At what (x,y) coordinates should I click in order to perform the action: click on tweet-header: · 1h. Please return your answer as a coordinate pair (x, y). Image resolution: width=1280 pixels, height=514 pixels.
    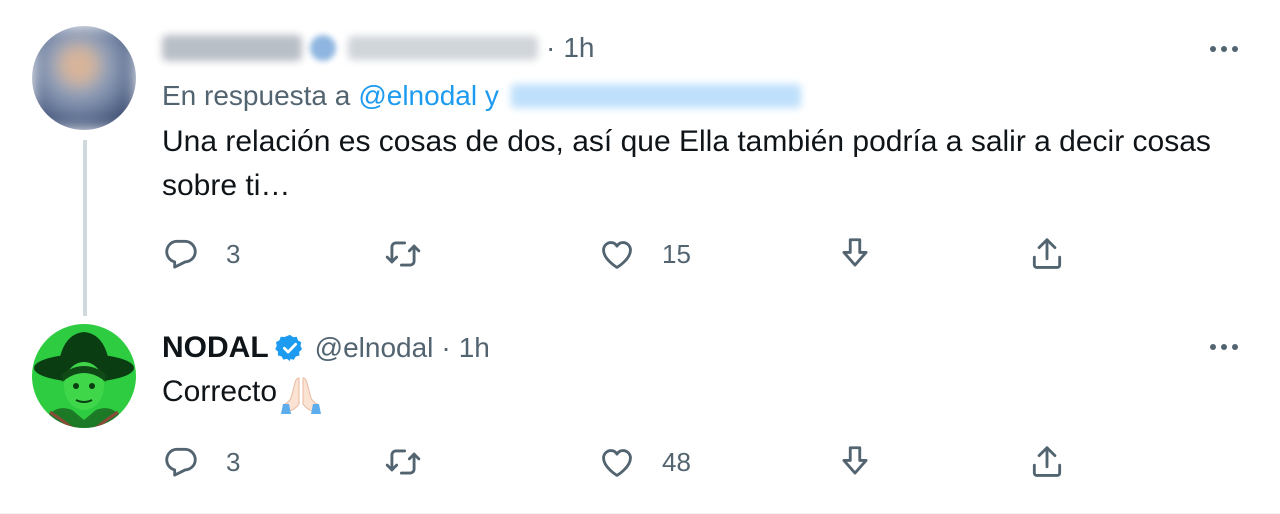
    Looking at the image, I should click on (378, 48).